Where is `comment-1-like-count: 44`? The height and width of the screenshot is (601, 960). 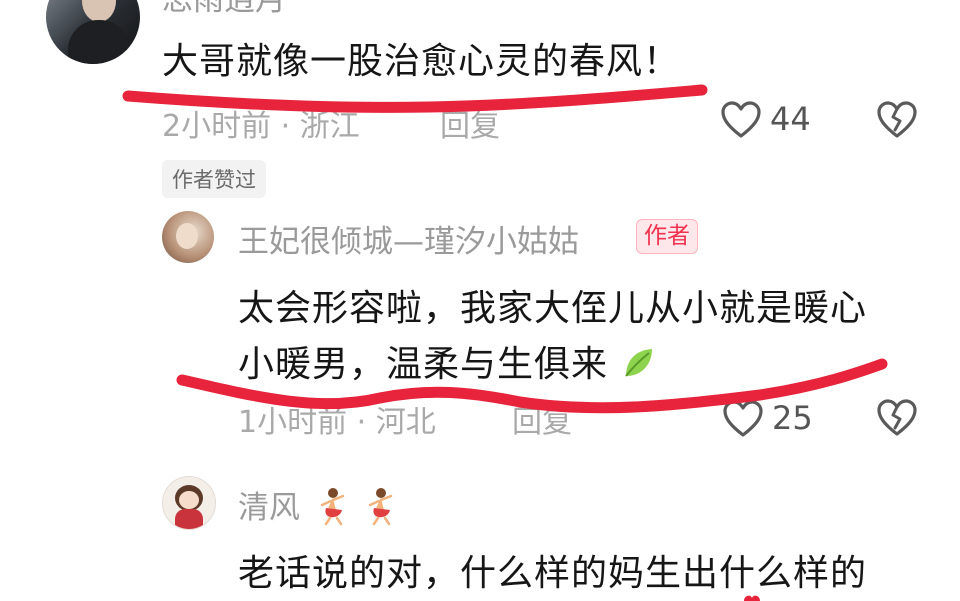 comment-1-like-count: 44 is located at coordinates (790, 119).